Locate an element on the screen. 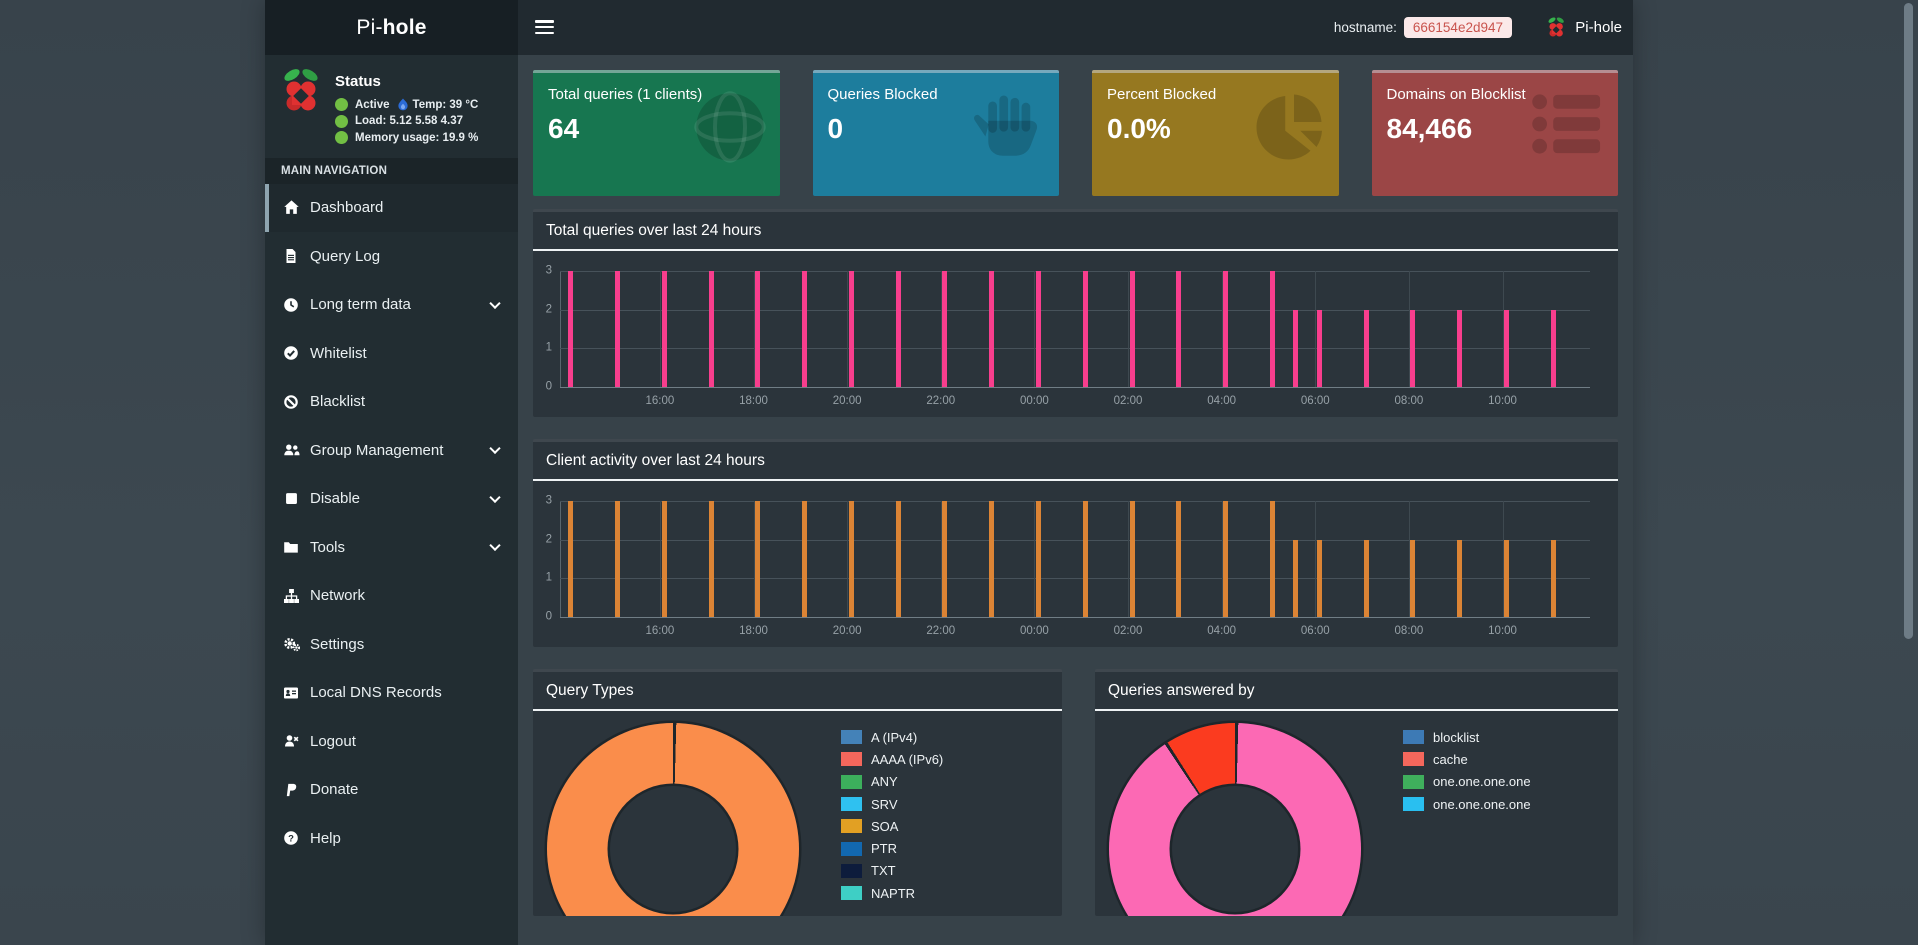 This screenshot has height=945, width=1918. brand-logo: Pi-hole is located at coordinates (391, 27).